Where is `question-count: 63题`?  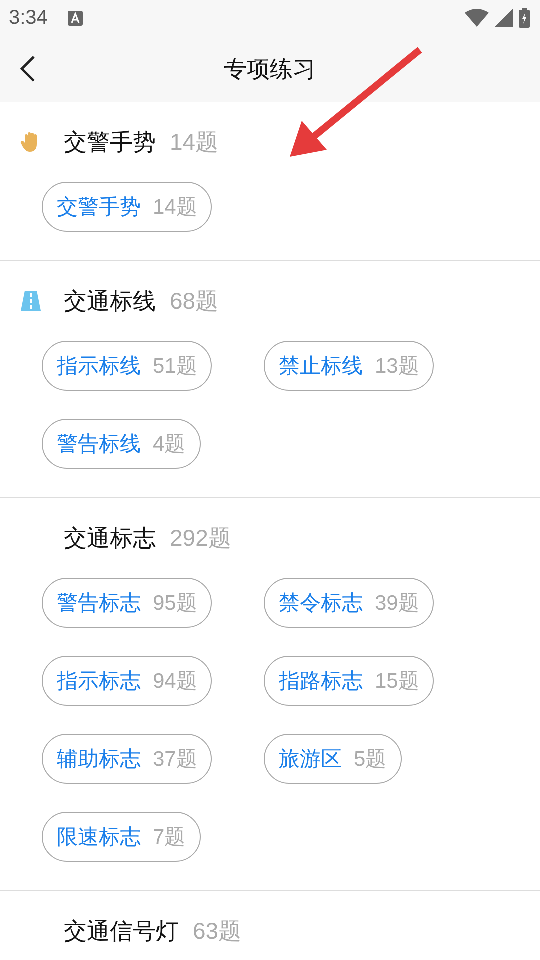 question-count: 63题 is located at coordinates (217, 931).